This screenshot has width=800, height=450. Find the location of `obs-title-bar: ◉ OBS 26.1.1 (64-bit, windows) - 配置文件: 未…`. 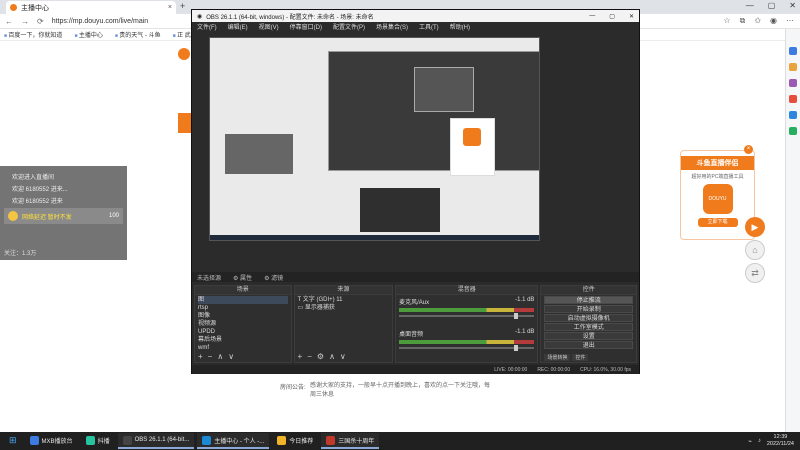

obs-title-bar: ◉ OBS 26.1.1 (64-bit, windows) - 配置文件: 未… is located at coordinates (415, 16).